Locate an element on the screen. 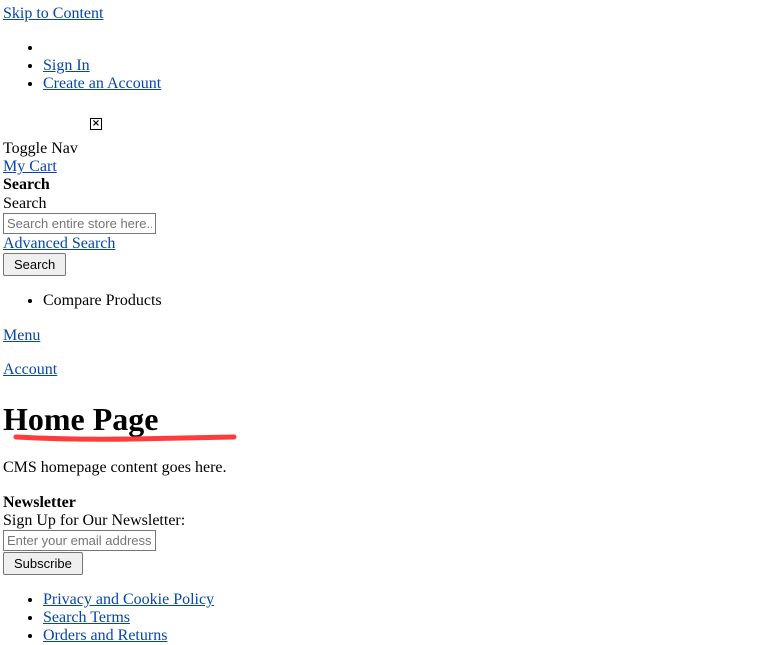 This screenshot has height=645, width=762. search-terms-link: Search Terms is located at coordinates (86, 617).